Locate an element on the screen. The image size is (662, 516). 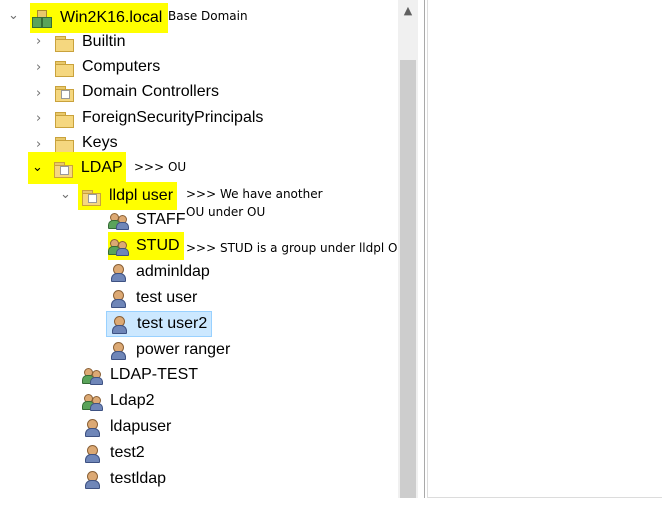
tree-item-label: STAFF is located at coordinates (161, 219).